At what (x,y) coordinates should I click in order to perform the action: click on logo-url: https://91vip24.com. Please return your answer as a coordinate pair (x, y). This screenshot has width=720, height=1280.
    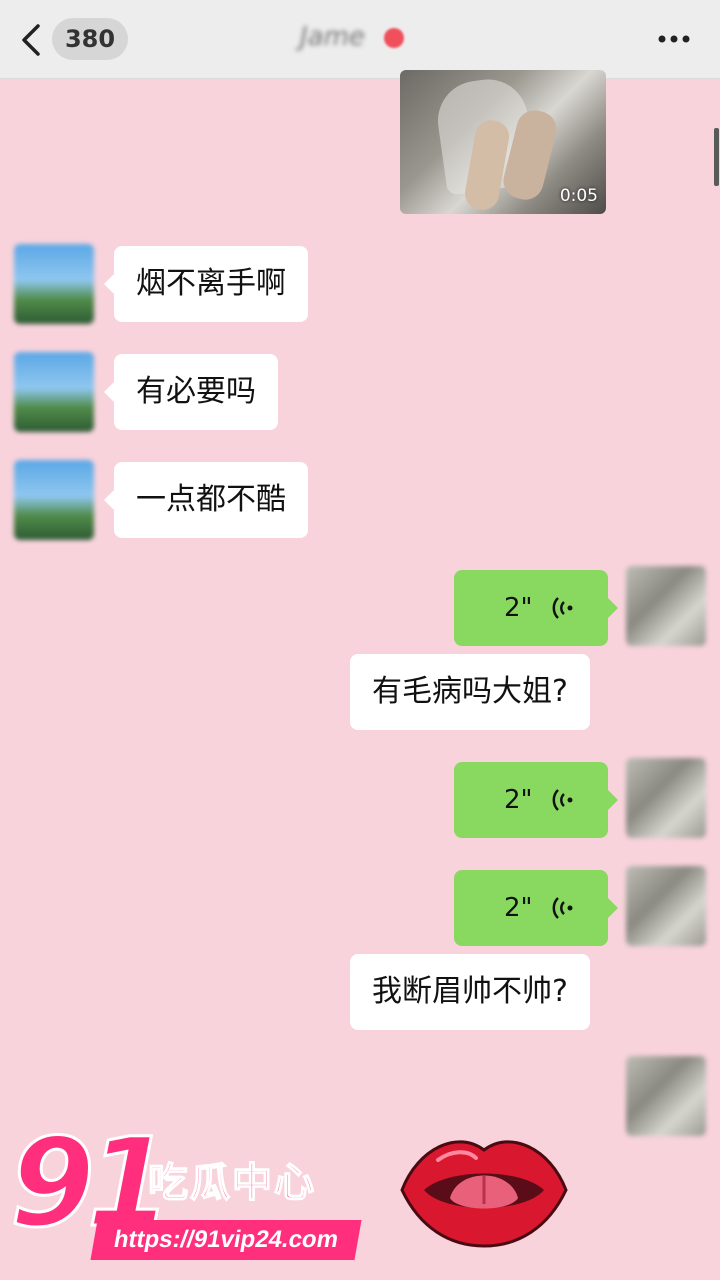
    Looking at the image, I should click on (226, 1240).